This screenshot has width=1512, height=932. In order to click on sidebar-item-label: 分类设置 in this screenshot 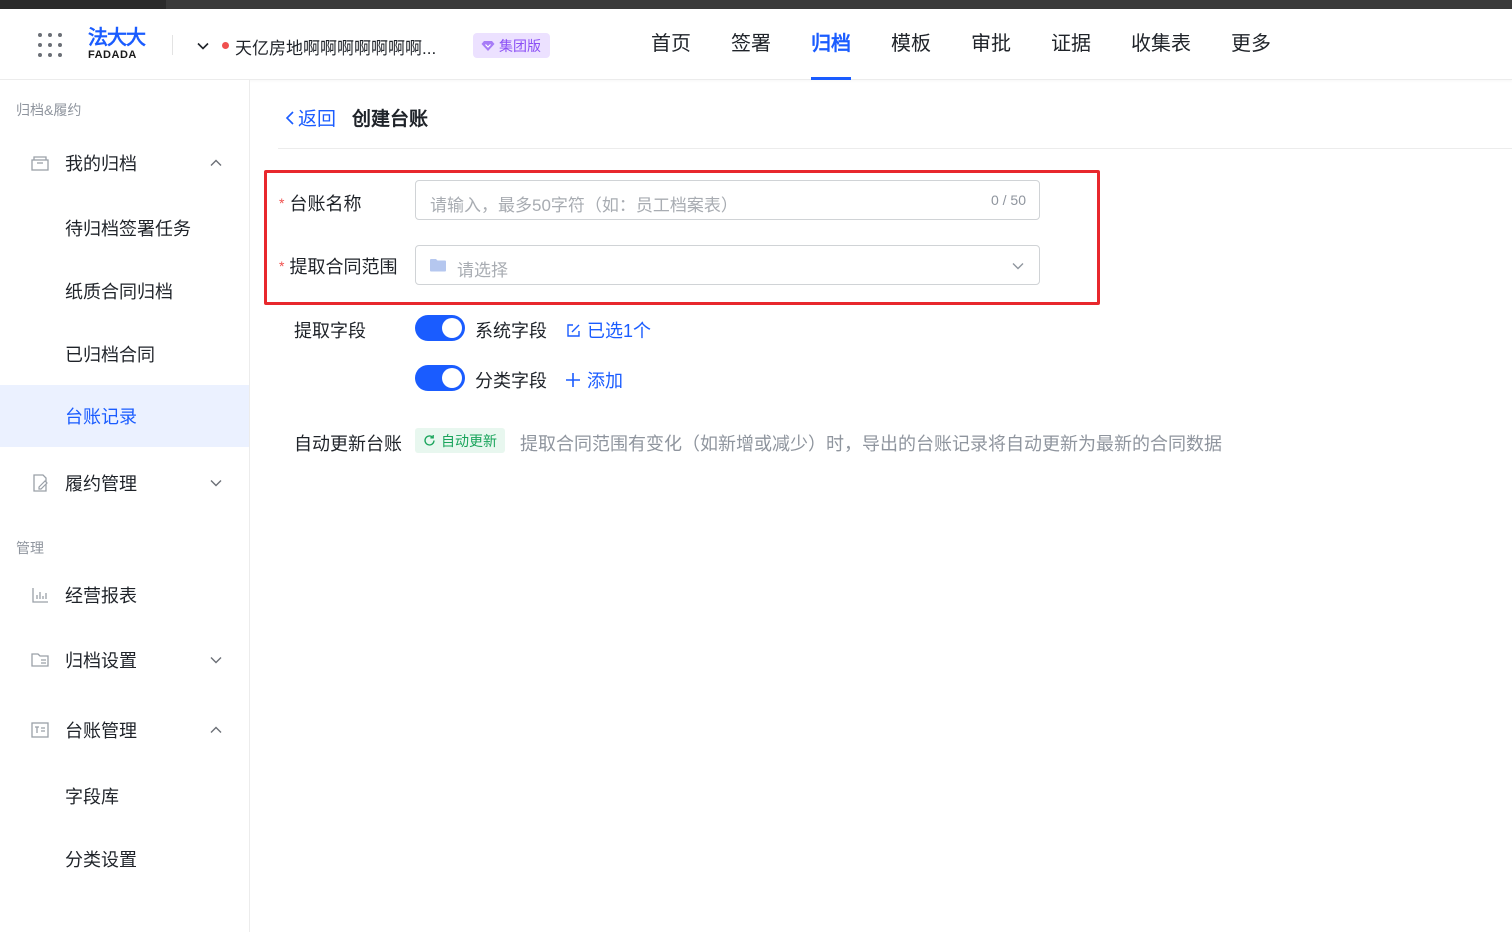, I will do `click(101, 860)`.